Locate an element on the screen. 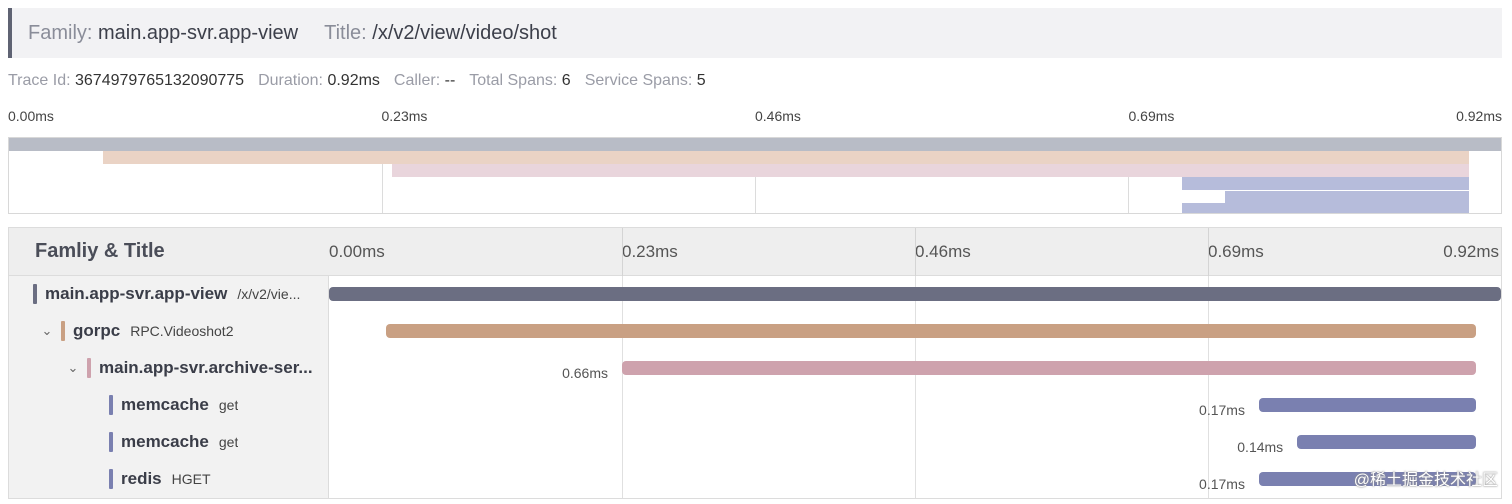  minimap-ticks: 0.00ms 0.23ms 0.46ms 0.69ms 0.92ms is located at coordinates (755, 118).